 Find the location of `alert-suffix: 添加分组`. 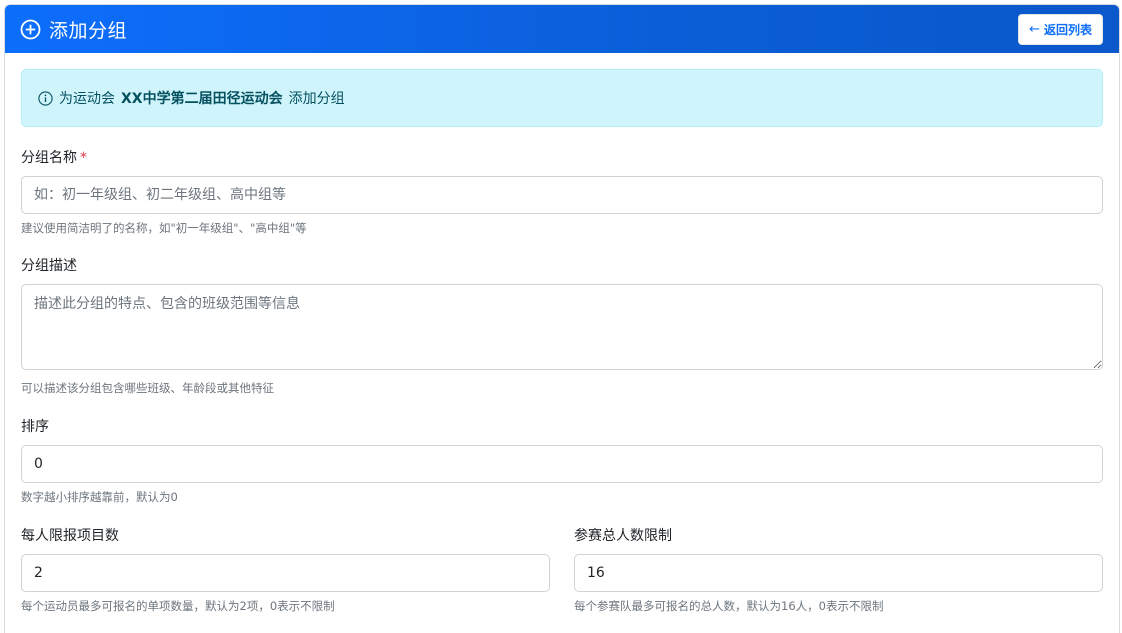

alert-suffix: 添加分组 is located at coordinates (316, 99).